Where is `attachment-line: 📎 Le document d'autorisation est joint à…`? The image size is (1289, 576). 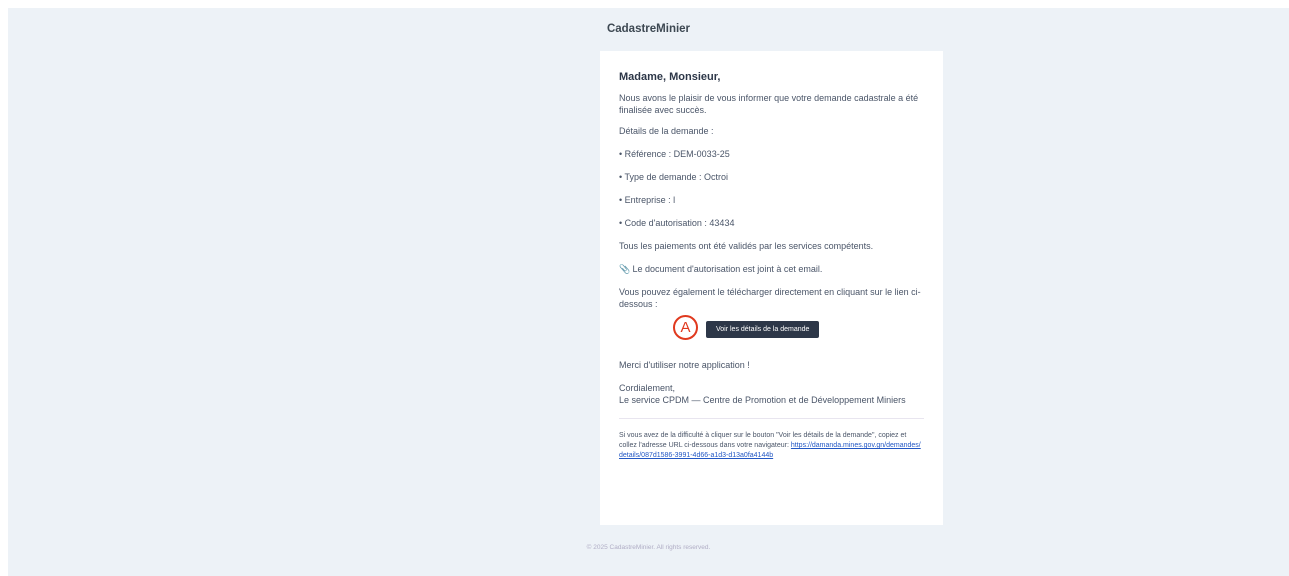 attachment-line: 📎 Le document d'autorisation est joint à… is located at coordinates (771, 269).